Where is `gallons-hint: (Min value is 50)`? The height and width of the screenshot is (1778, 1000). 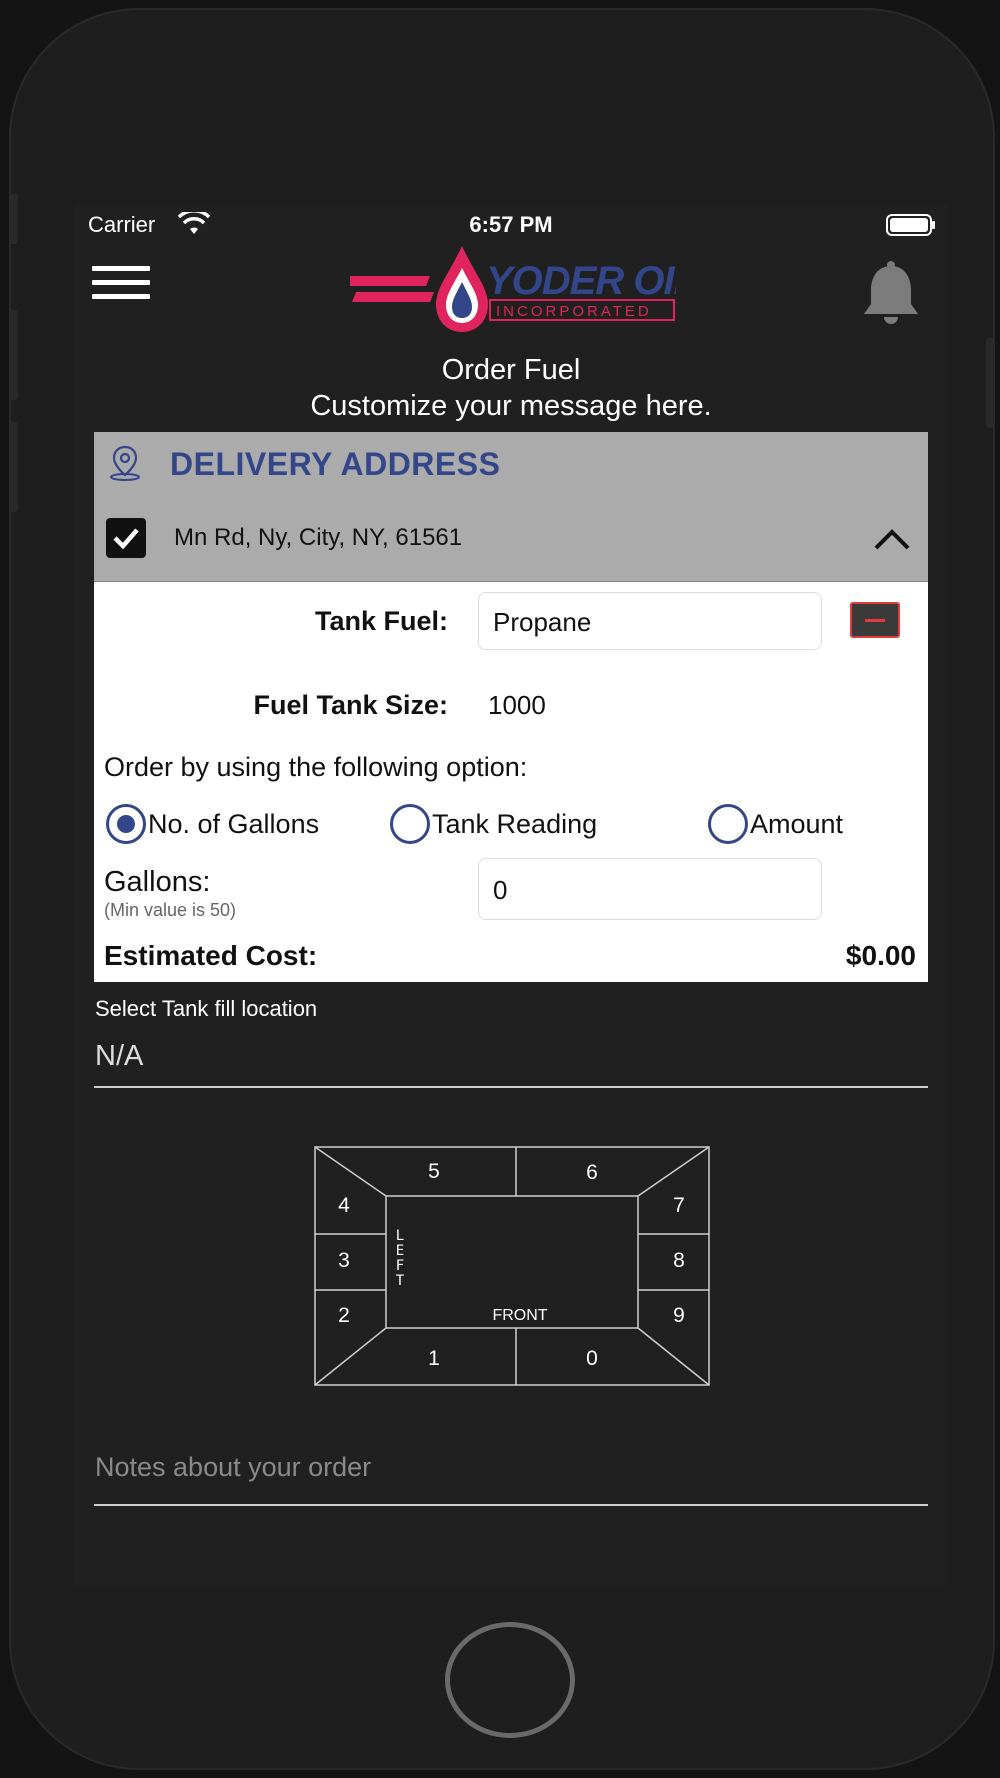 gallons-hint: (Min value is 50) is located at coordinates (170, 910).